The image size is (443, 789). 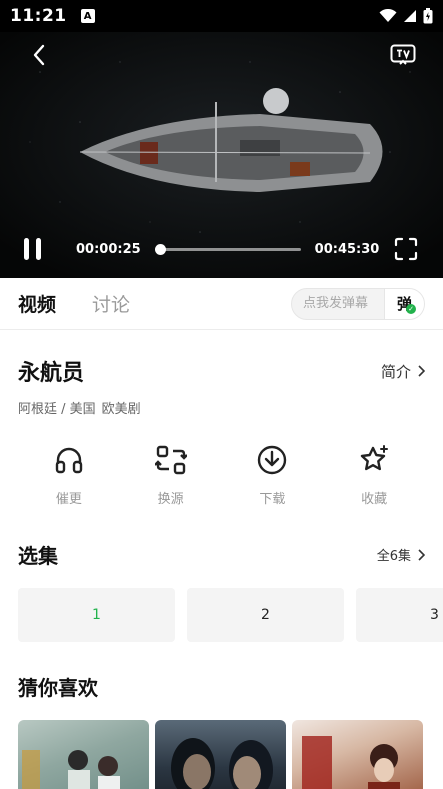 I want to click on episodes-header: 选集 全6集, so click(x=221, y=554).